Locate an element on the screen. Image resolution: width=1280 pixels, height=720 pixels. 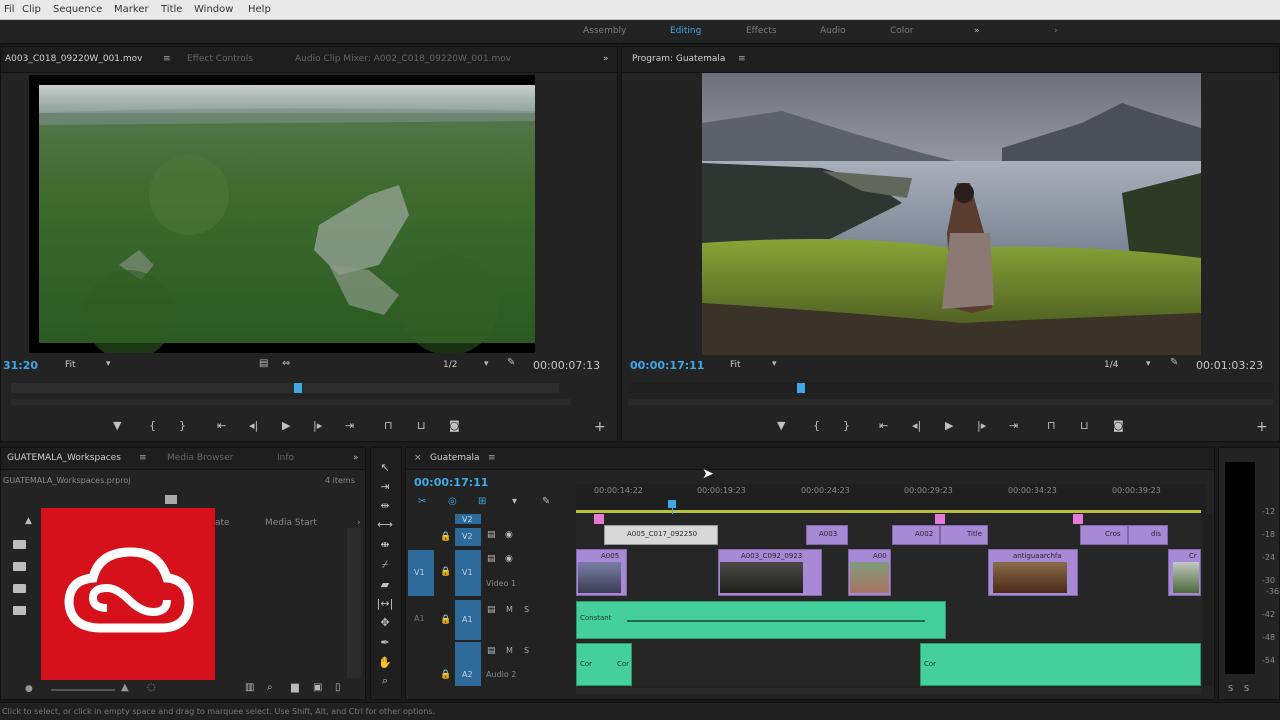
go-to-out-icon: ⇥ is located at coordinates (349, 425).